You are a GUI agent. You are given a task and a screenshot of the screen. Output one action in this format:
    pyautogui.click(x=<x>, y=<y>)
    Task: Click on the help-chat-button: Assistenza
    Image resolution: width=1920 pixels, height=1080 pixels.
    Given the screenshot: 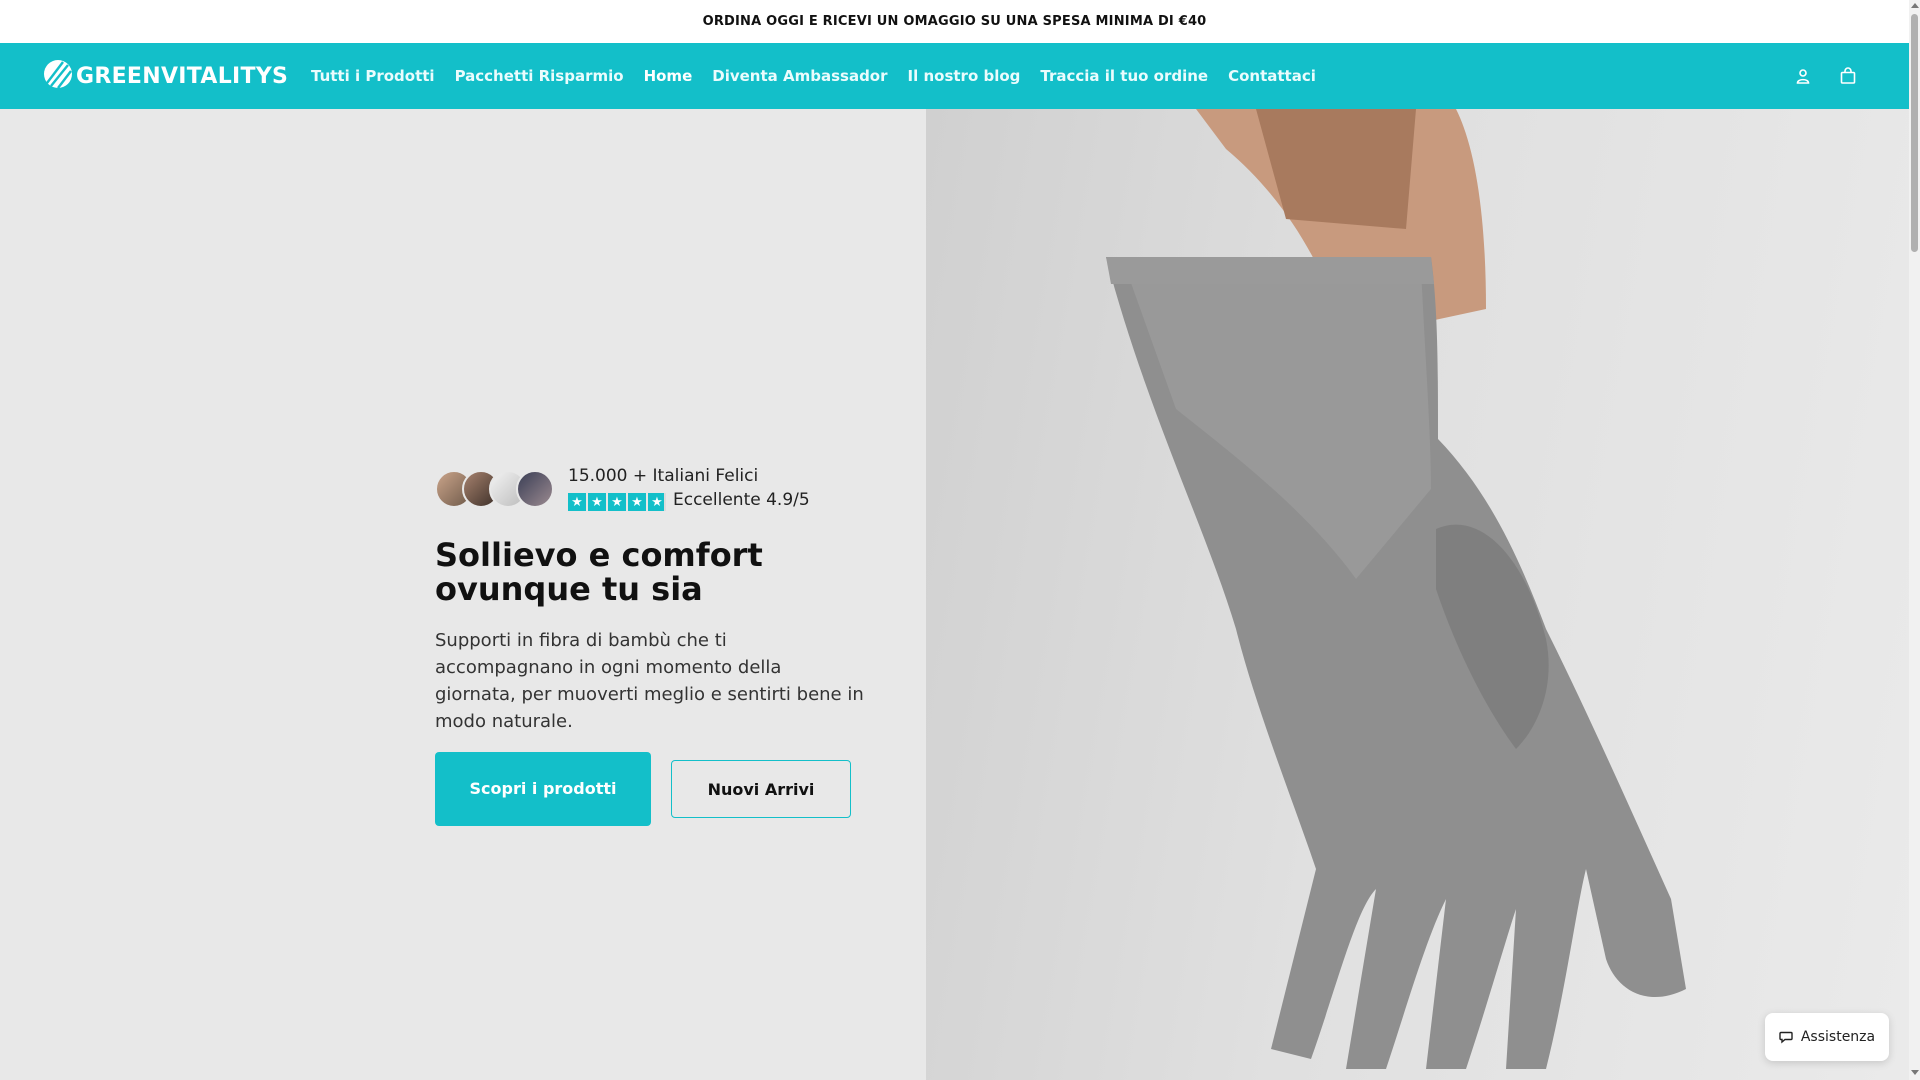 What is the action you would take?
    pyautogui.click(x=1827, y=1037)
    